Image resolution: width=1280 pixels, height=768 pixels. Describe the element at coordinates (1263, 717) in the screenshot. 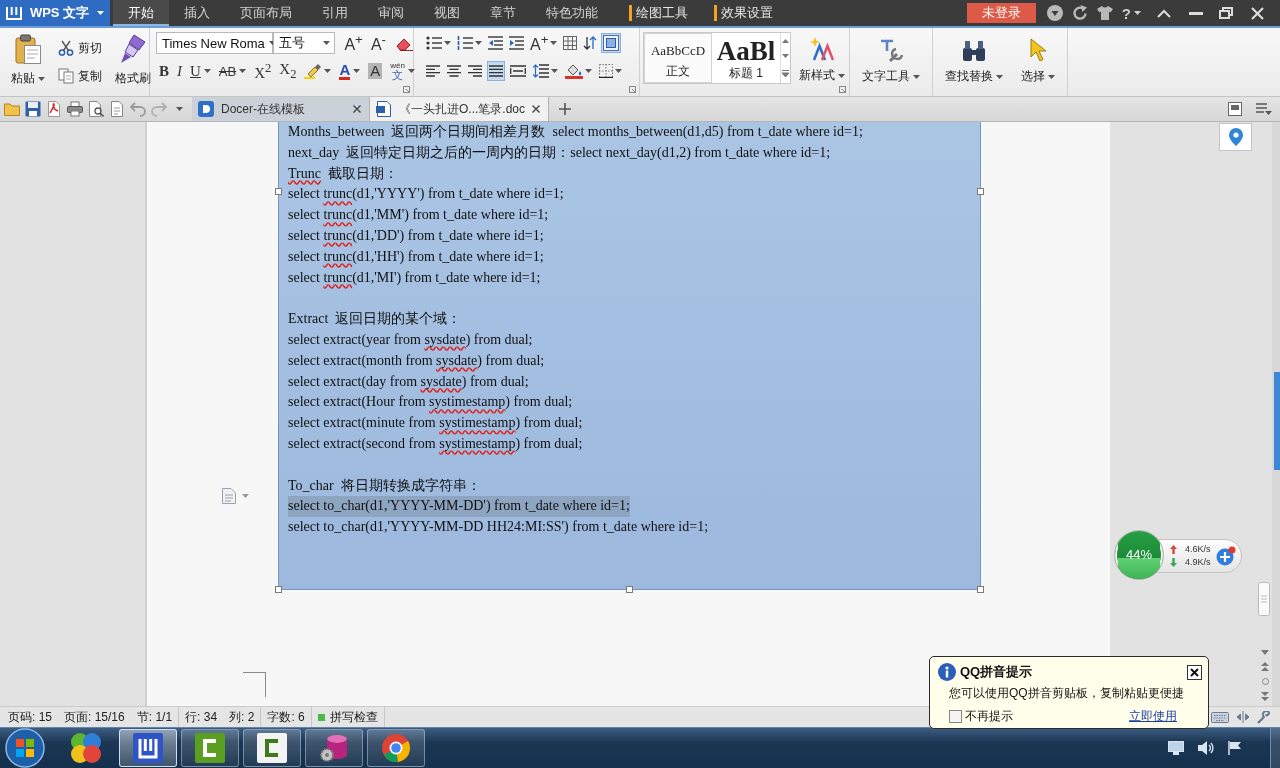

I see `wrench-icon` at that location.